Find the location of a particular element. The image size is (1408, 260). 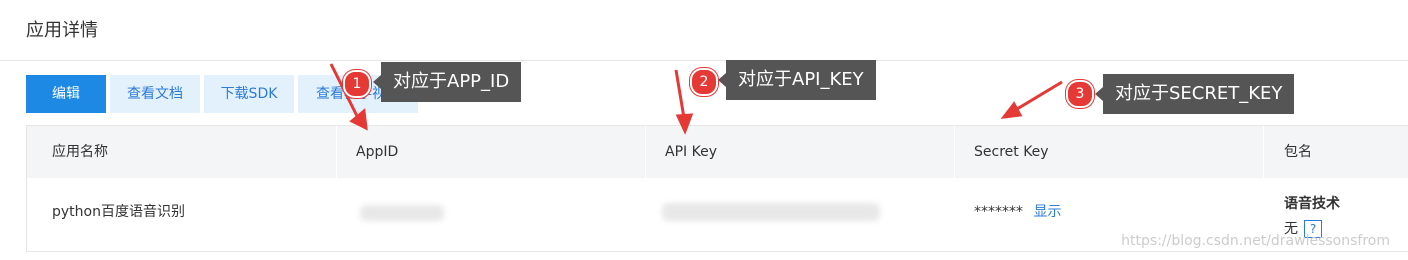

annotation-label-api-key: 对应于API_KEY is located at coordinates (797, 80).